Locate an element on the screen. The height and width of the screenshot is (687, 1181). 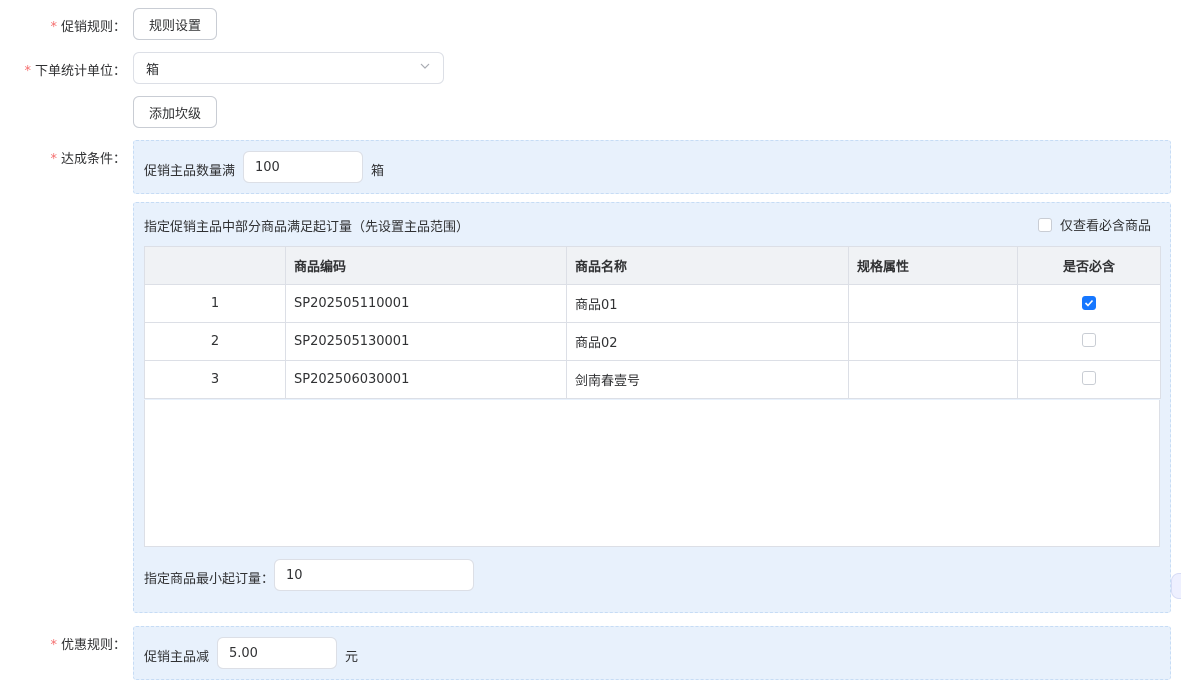
order-unit-label: * 下单统计单位： is located at coordinates (75, 69).